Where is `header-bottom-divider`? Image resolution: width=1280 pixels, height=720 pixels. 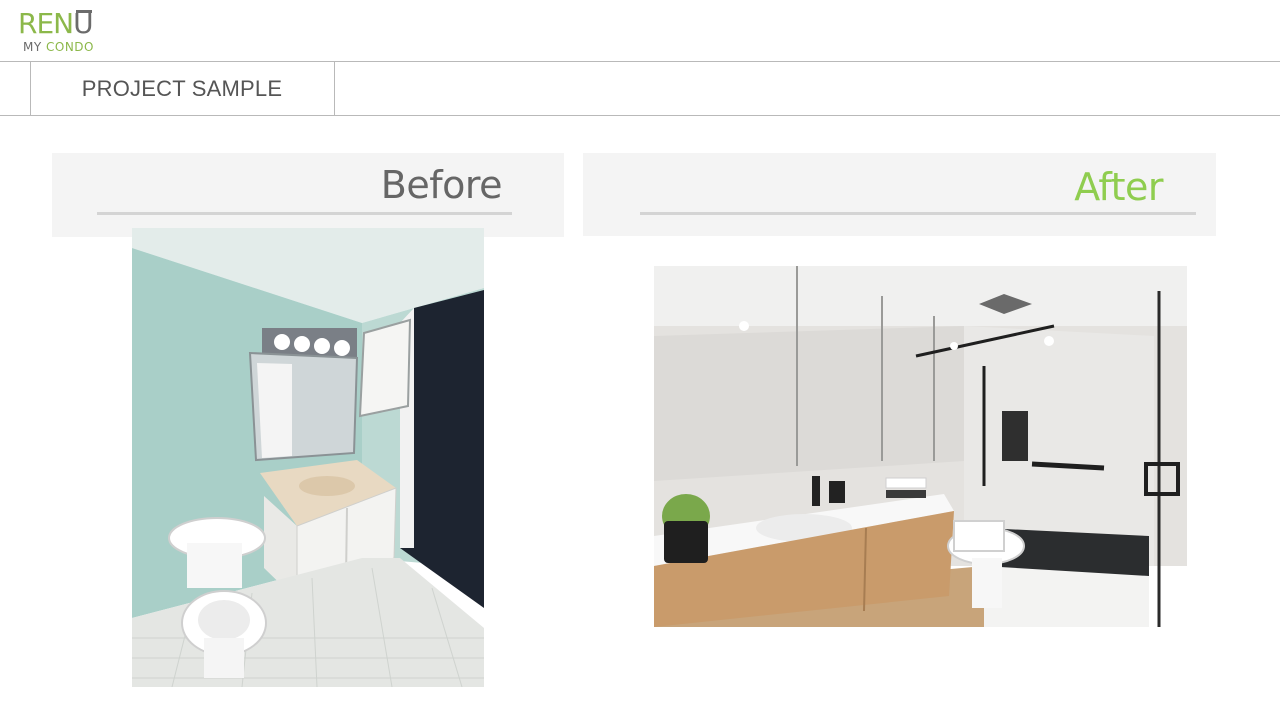 header-bottom-divider is located at coordinates (640, 115).